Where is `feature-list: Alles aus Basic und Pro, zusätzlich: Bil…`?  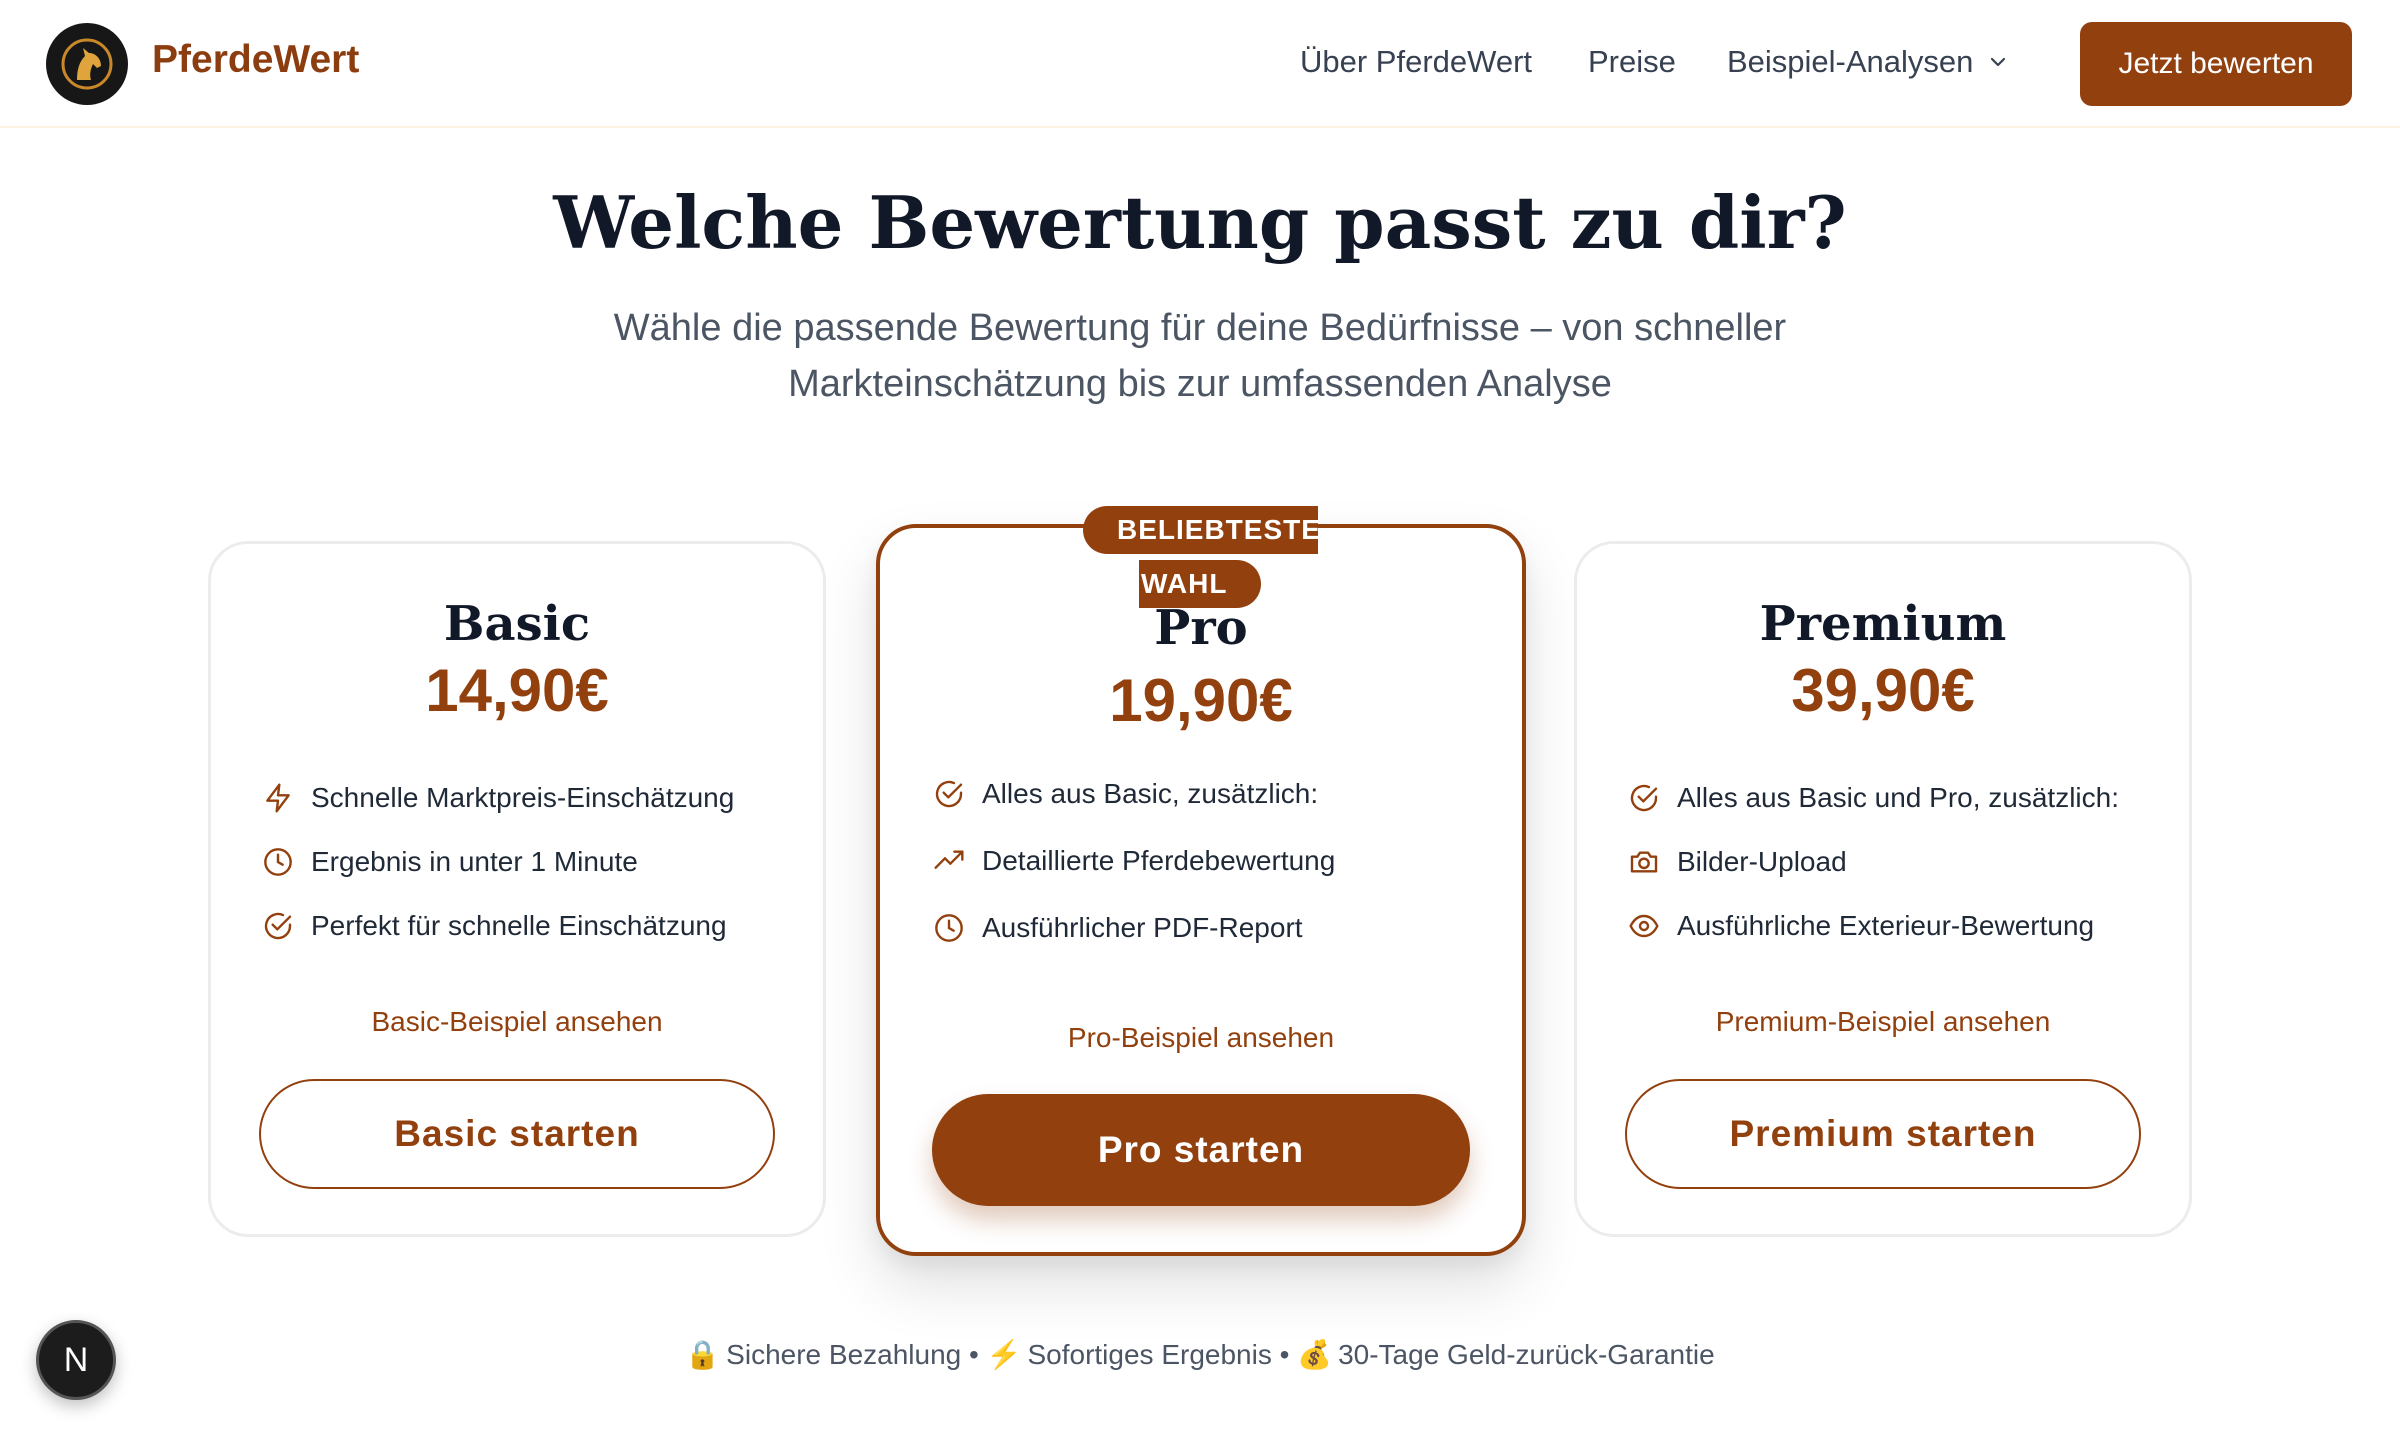 feature-list: Alles aus Basic und Pro, zusätzlich: Bil… is located at coordinates (1873, 862).